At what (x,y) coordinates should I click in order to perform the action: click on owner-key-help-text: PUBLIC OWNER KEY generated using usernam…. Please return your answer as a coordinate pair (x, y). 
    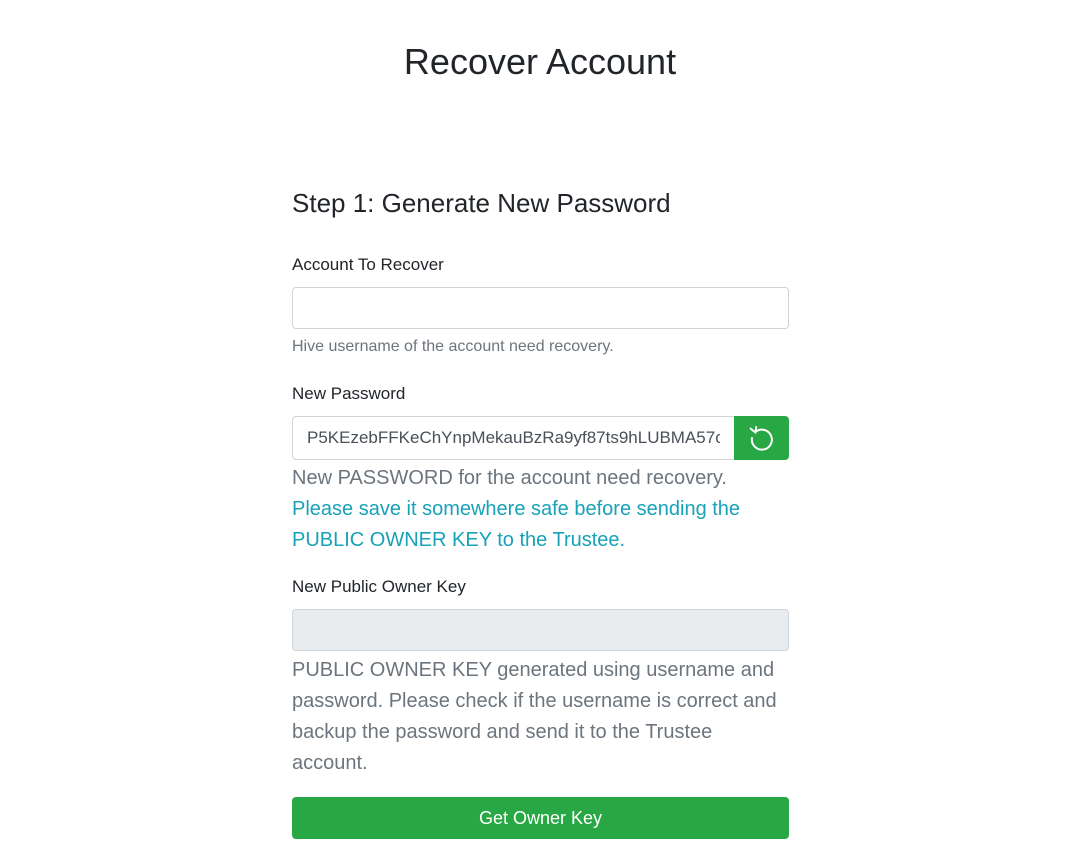
    Looking at the image, I should click on (534, 716).